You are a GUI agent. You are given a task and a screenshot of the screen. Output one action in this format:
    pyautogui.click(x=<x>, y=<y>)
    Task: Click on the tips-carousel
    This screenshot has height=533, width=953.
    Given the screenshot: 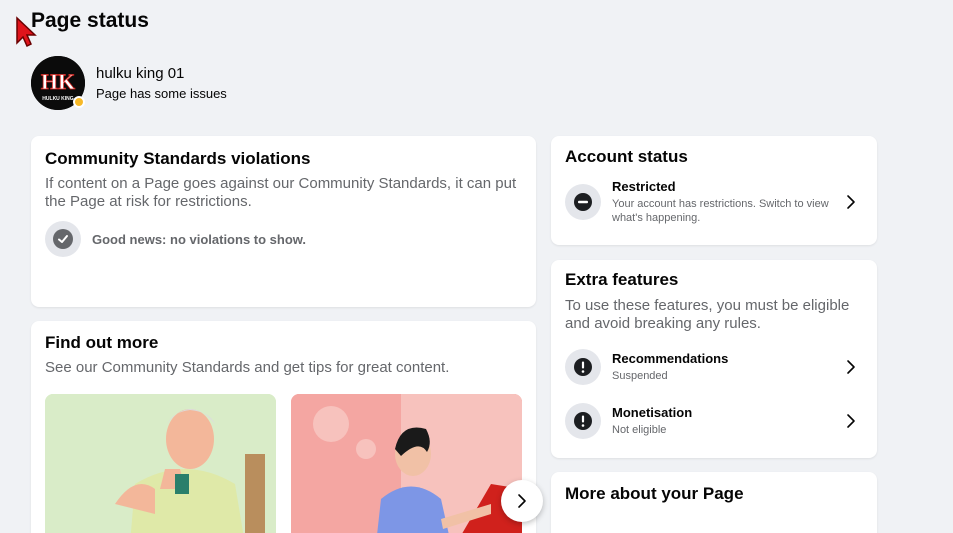 What is the action you would take?
    pyautogui.click(x=283, y=463)
    